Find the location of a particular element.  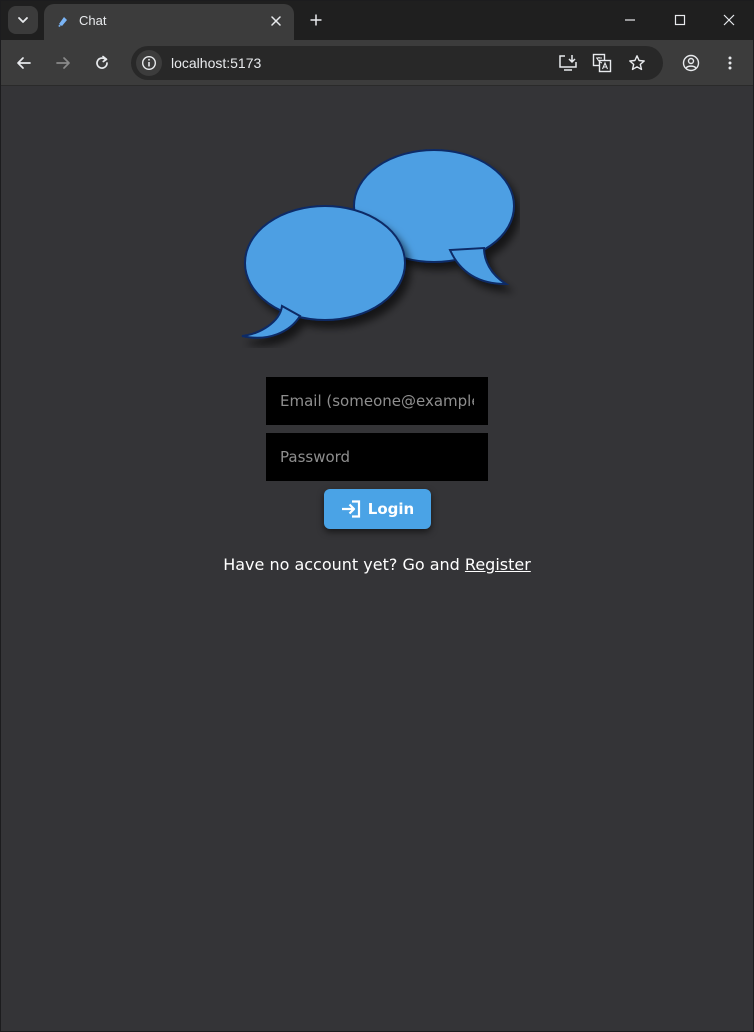

reload-button is located at coordinates (102, 63).